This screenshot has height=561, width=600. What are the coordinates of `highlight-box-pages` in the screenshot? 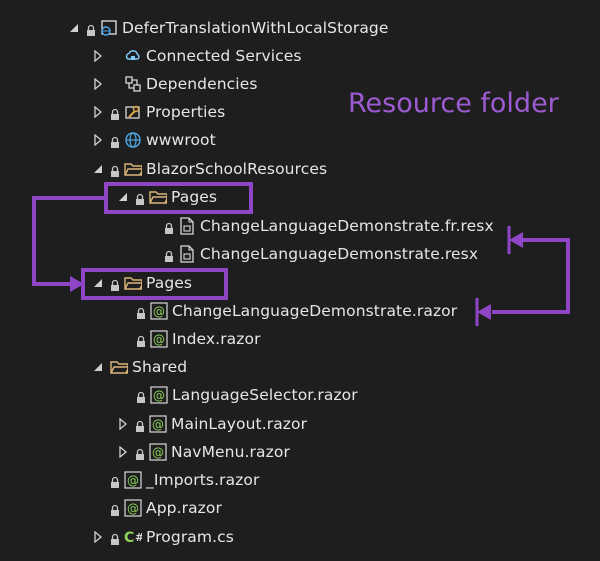 It's located at (154, 284).